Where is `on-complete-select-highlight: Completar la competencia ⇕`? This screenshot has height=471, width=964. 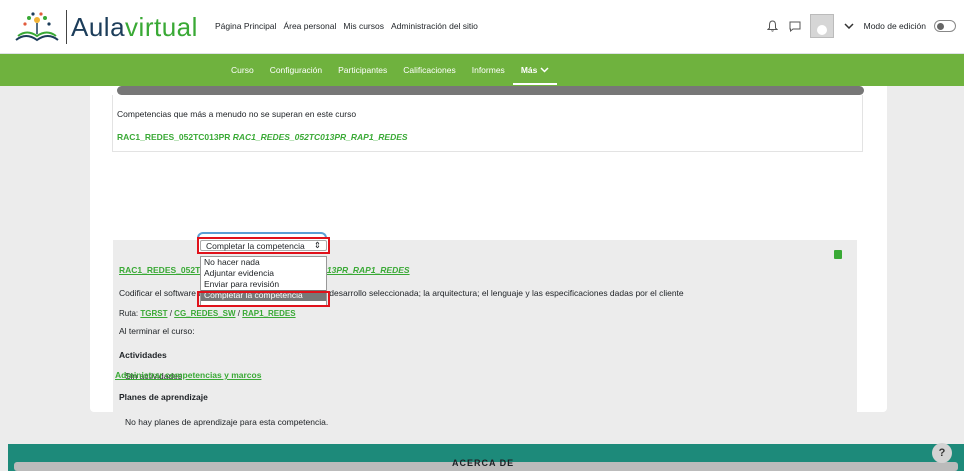
on-complete-select-highlight: Completar la competencia ⇕ is located at coordinates (263, 245).